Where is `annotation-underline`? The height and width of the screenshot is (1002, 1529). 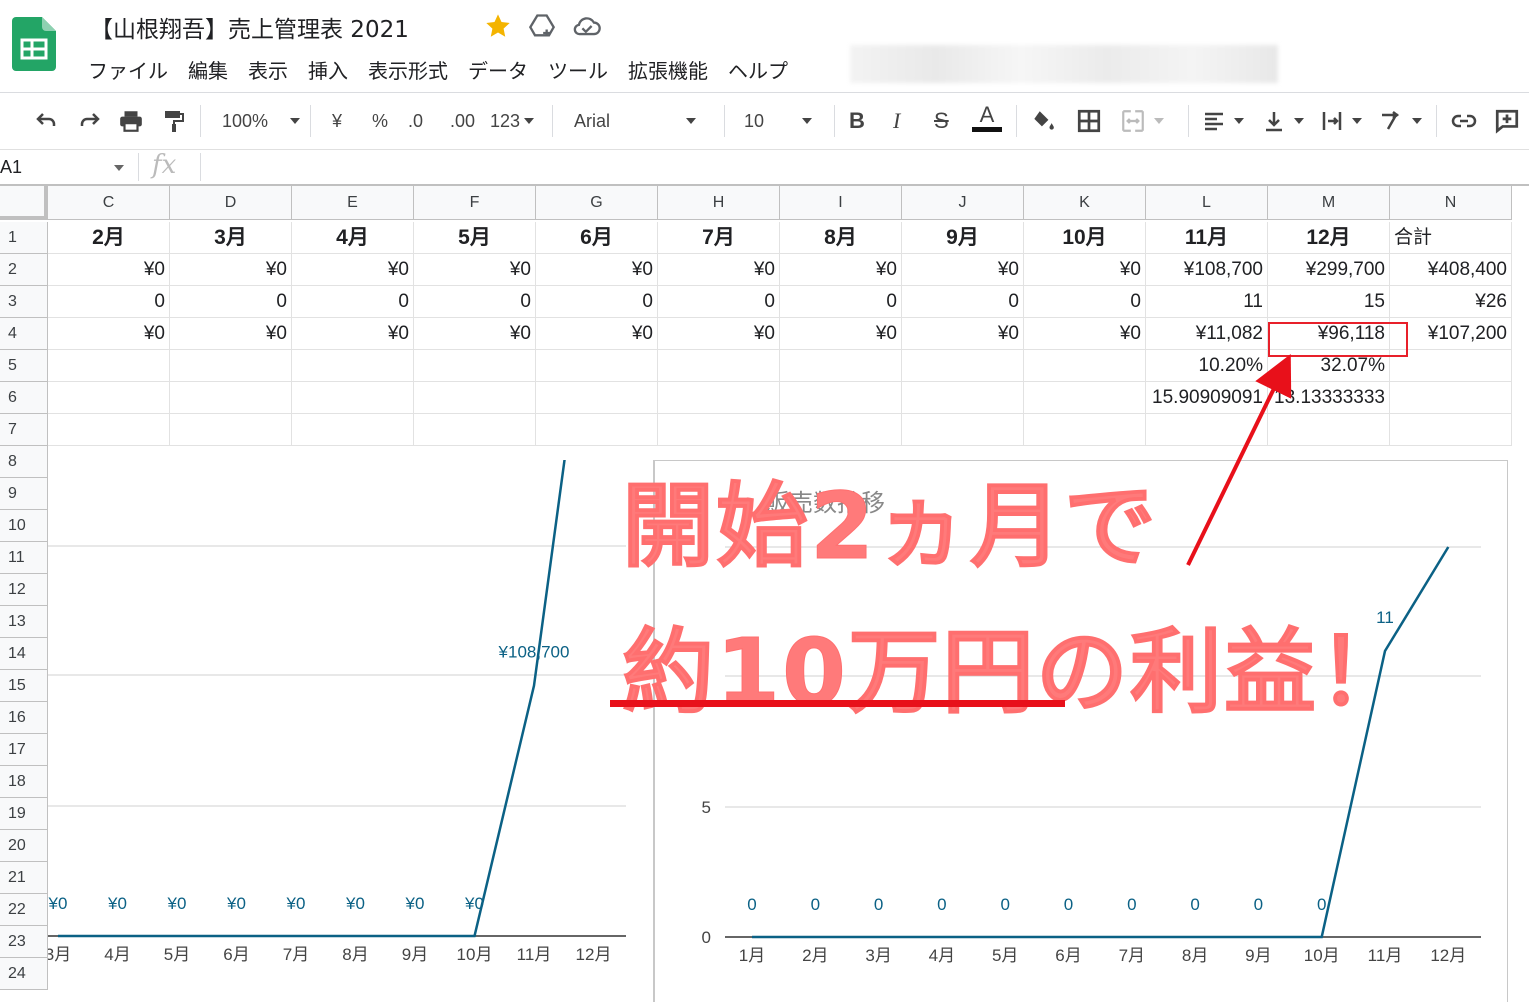
annotation-underline is located at coordinates (837, 703).